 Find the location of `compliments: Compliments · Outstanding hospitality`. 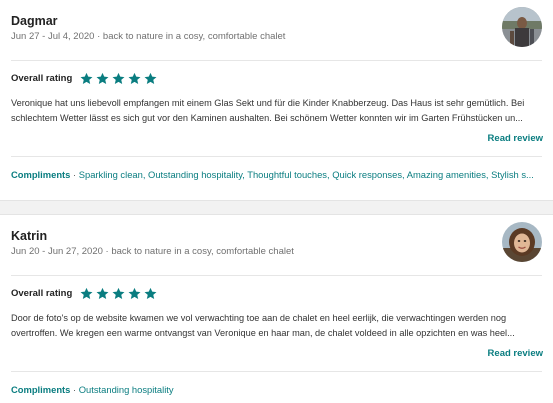

compliments: Compliments · Outstanding hospitality is located at coordinates (277, 389).